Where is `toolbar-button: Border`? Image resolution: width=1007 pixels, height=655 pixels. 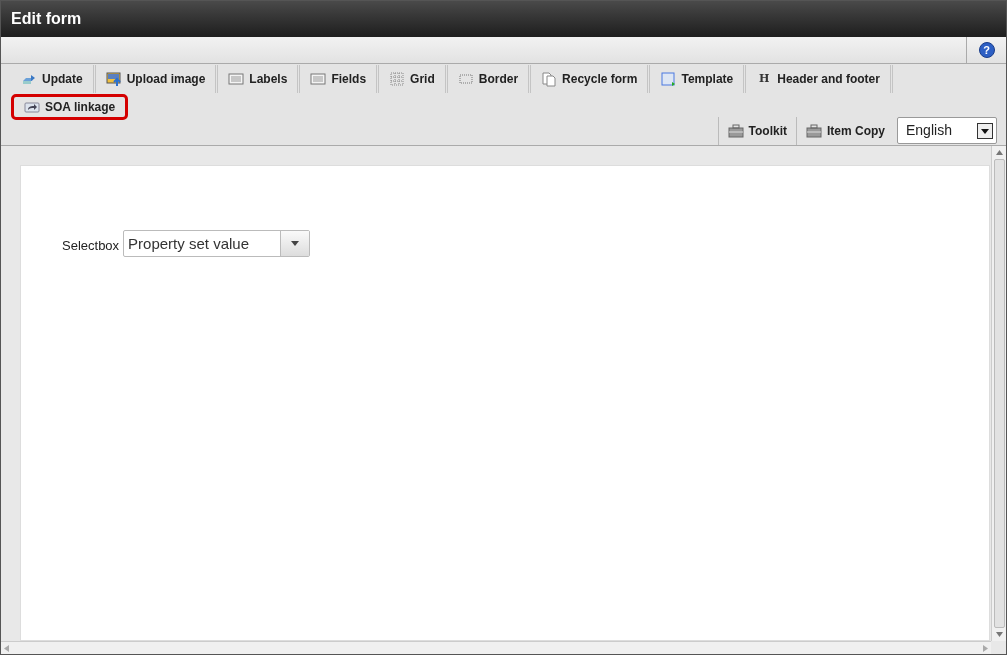
toolbar-button: Border is located at coordinates (489, 79).